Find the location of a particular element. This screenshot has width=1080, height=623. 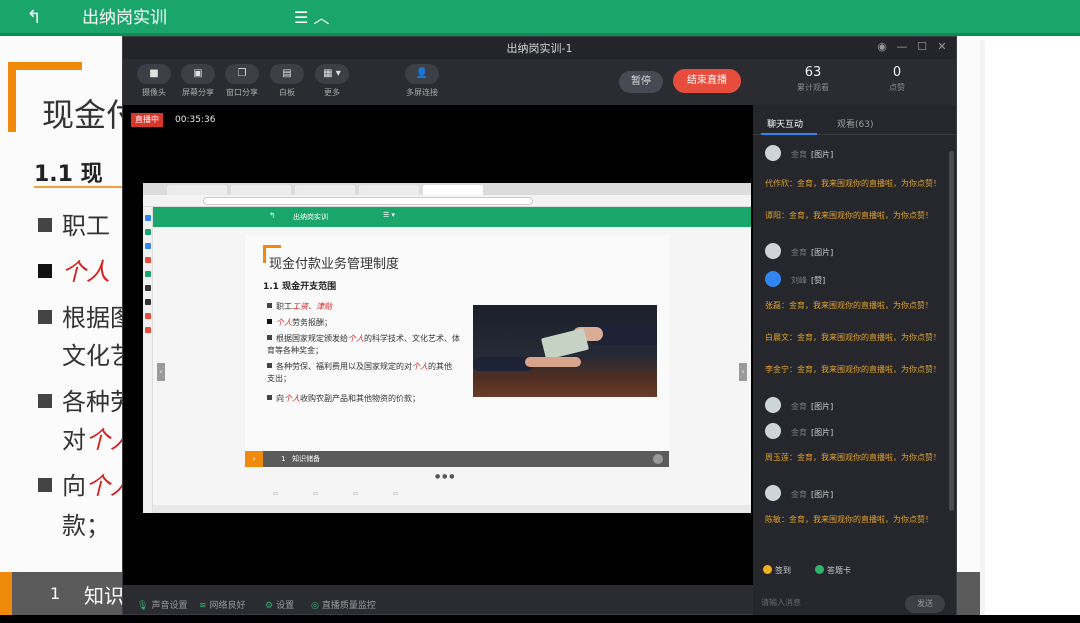

browser-statusbar is located at coordinates (452, 509).